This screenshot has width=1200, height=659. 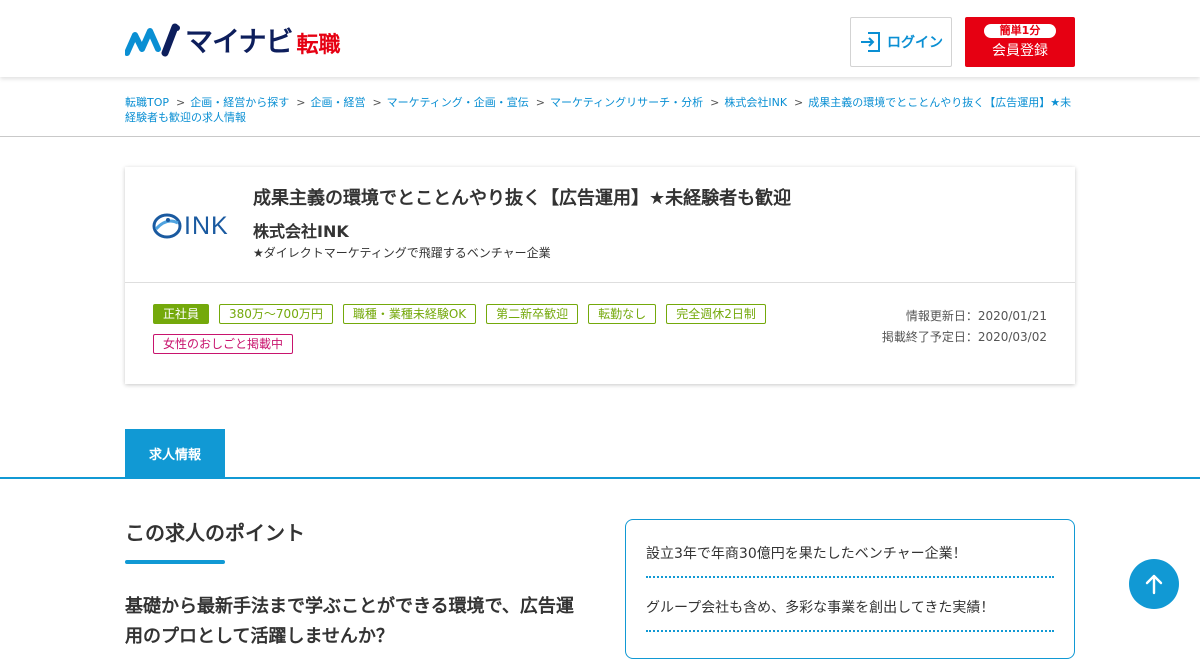 I want to click on breadcrumb-link-marketing: マーケティング・企画・宣伝, so click(x=458, y=102).